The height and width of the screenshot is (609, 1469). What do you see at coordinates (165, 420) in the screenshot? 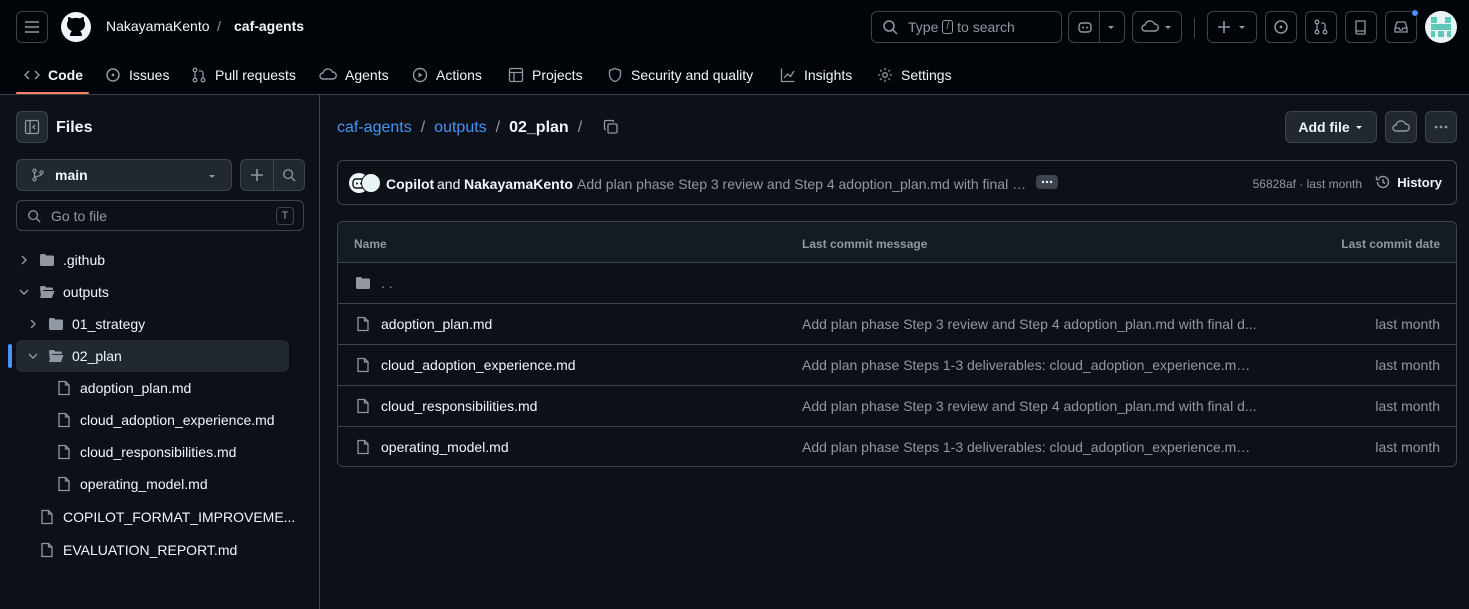
I see `tree-item-cloud-adoption-experience: cloud_adoption_experience.md` at bounding box center [165, 420].